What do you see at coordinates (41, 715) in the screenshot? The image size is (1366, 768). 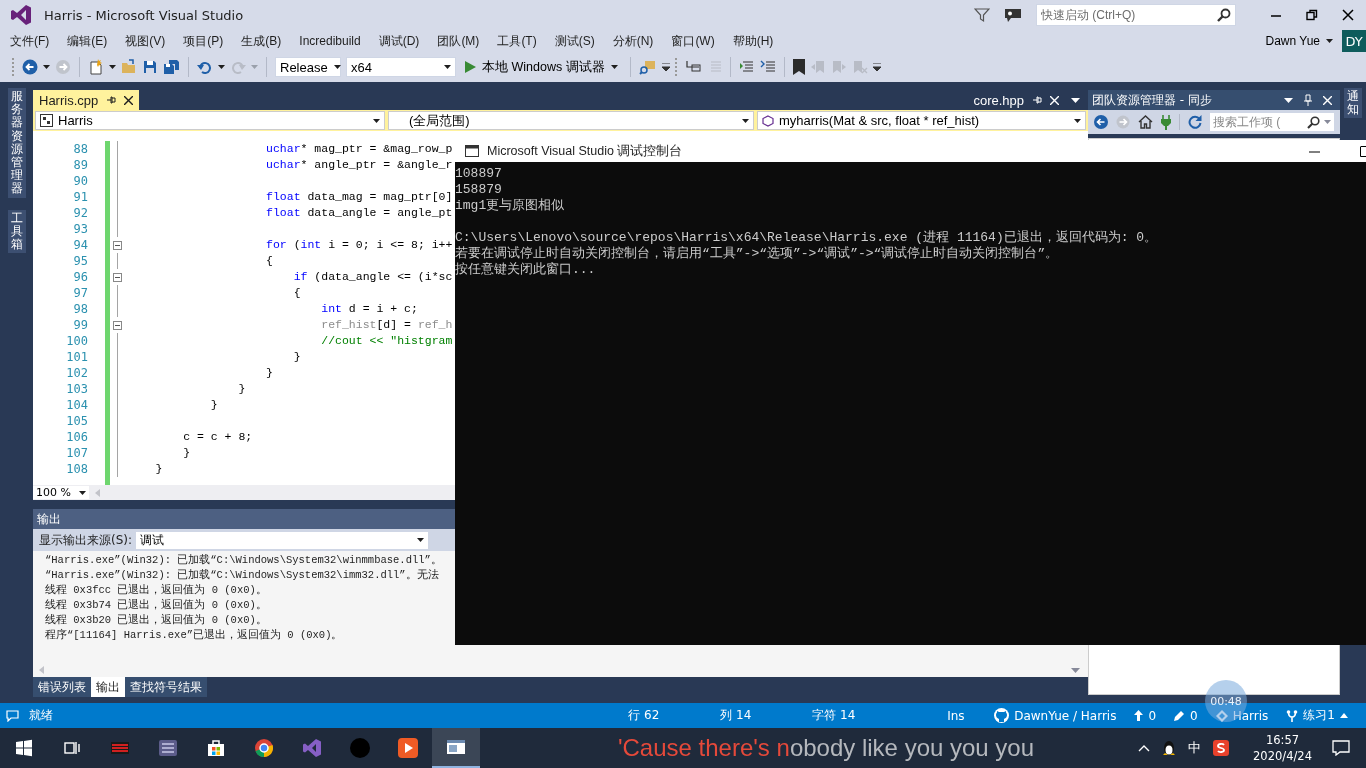 I see `status-text: 就绪` at bounding box center [41, 715].